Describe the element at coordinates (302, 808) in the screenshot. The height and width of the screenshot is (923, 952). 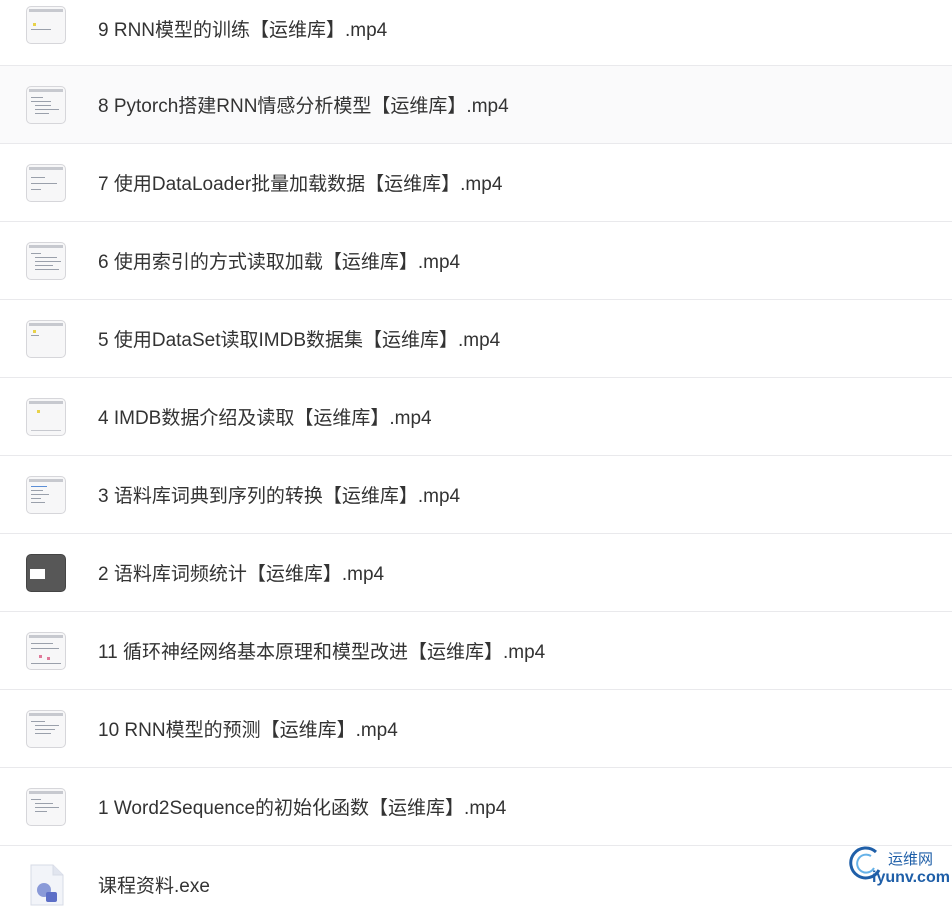
I see `file-name: 1 Word2Sequence的初始化函数【运维库】.mp4` at that location.